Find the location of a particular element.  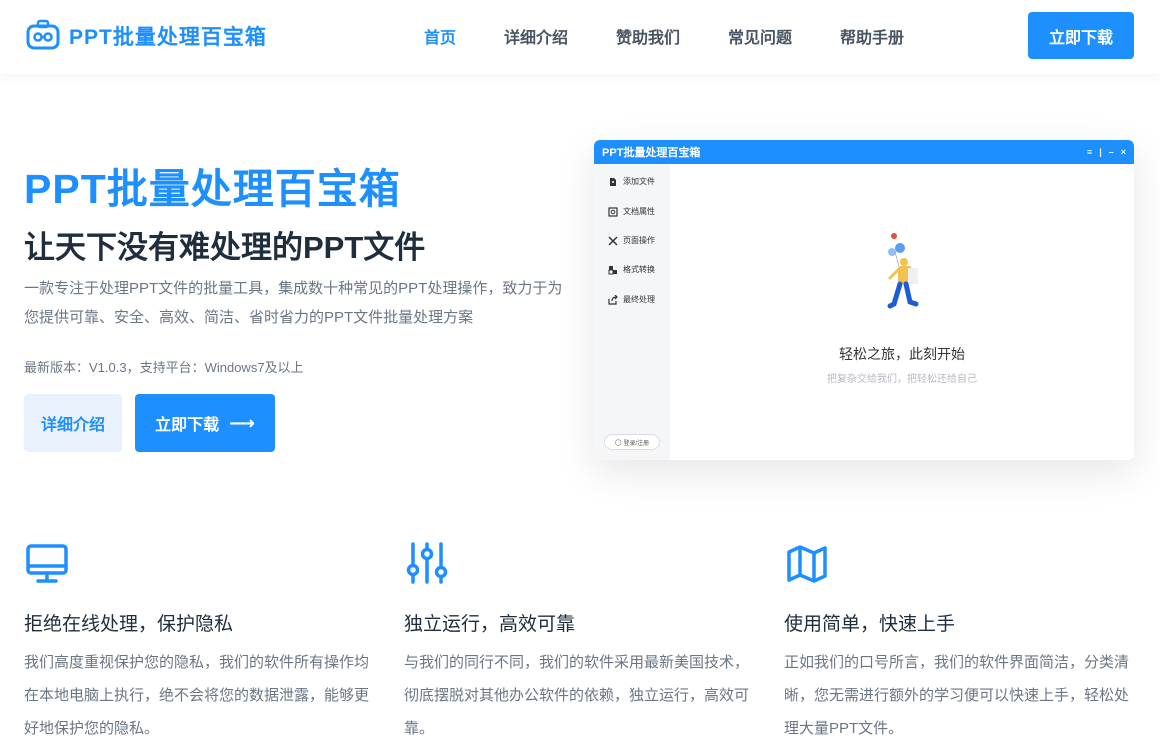

login-register-button: ◯ 登录/注册 is located at coordinates (632, 442).